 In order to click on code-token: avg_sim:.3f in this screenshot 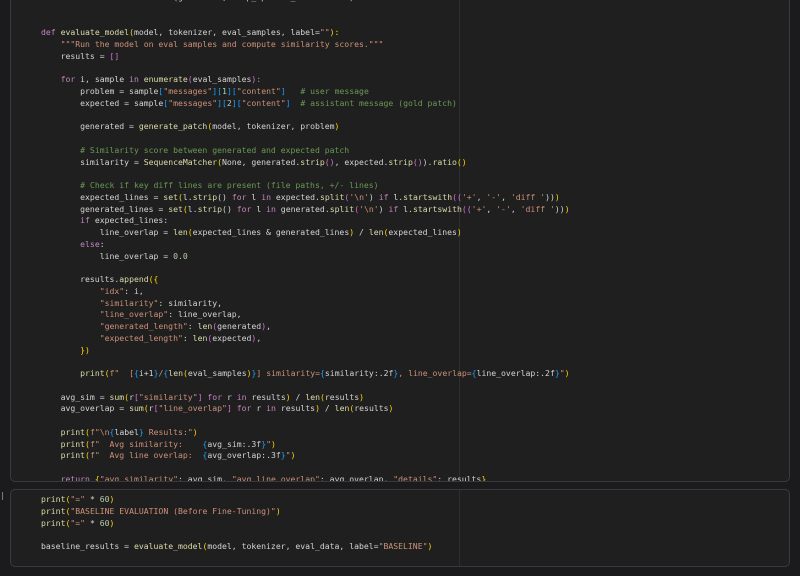, I will do `click(234, 443)`.